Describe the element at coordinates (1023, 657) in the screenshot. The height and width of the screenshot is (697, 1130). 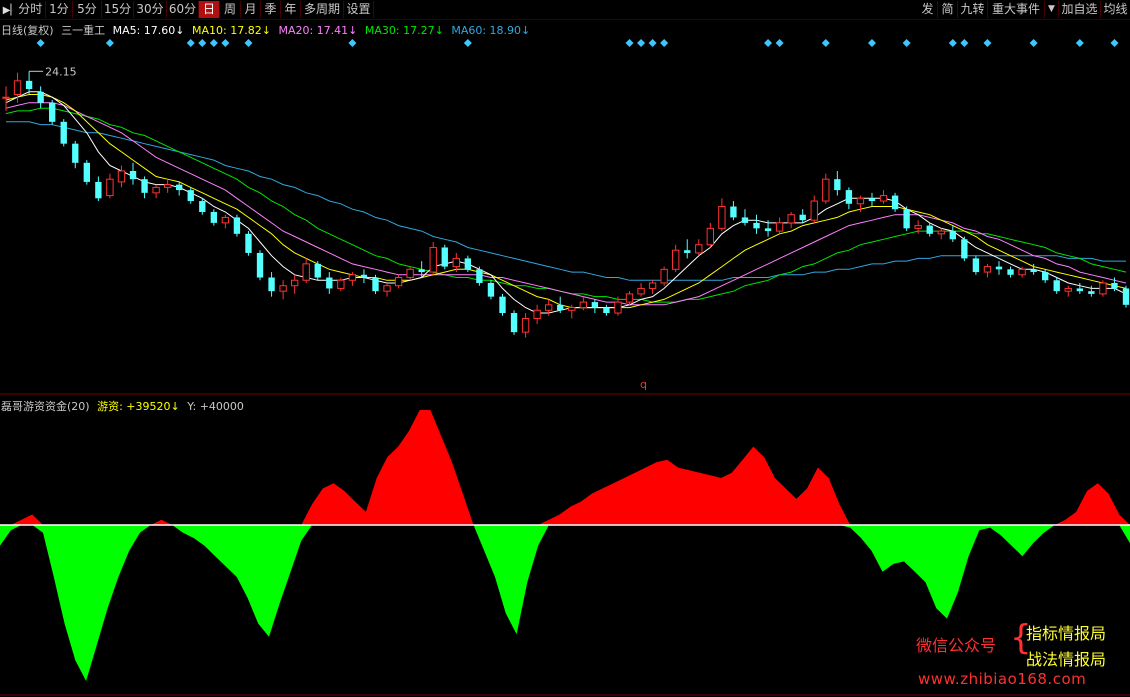
I see `watermark: 微信公众号 { 指标情报局 战法情报局 www.zhibiao168.com` at that location.